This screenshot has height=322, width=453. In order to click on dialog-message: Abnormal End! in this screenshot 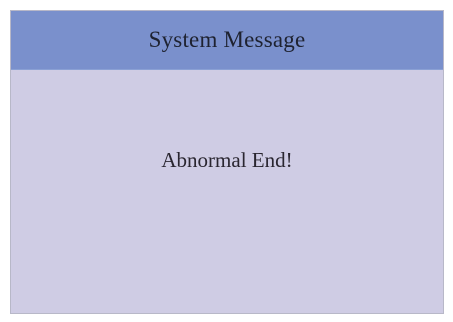, I will do `click(227, 160)`.